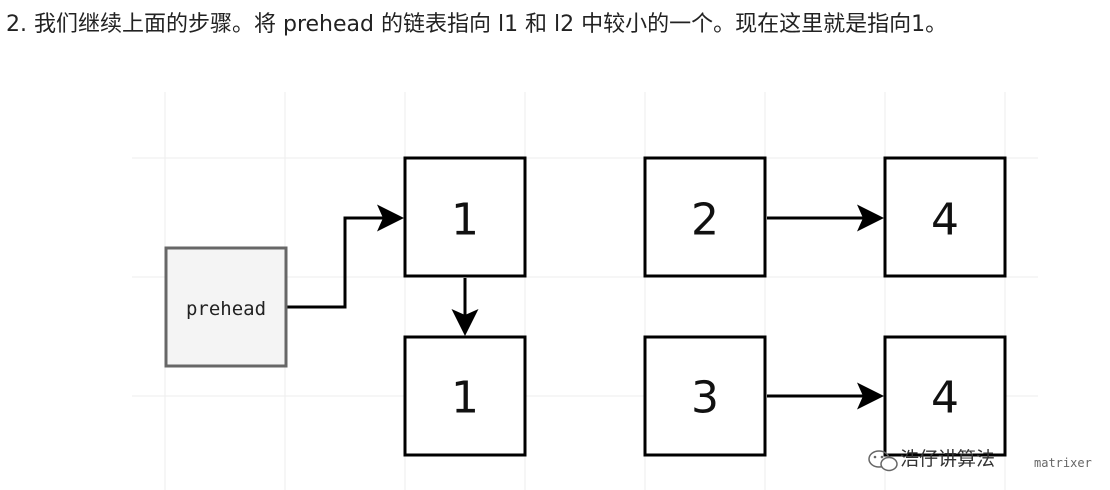  I want to click on watermark-handle: matrixer, so click(1063, 463).